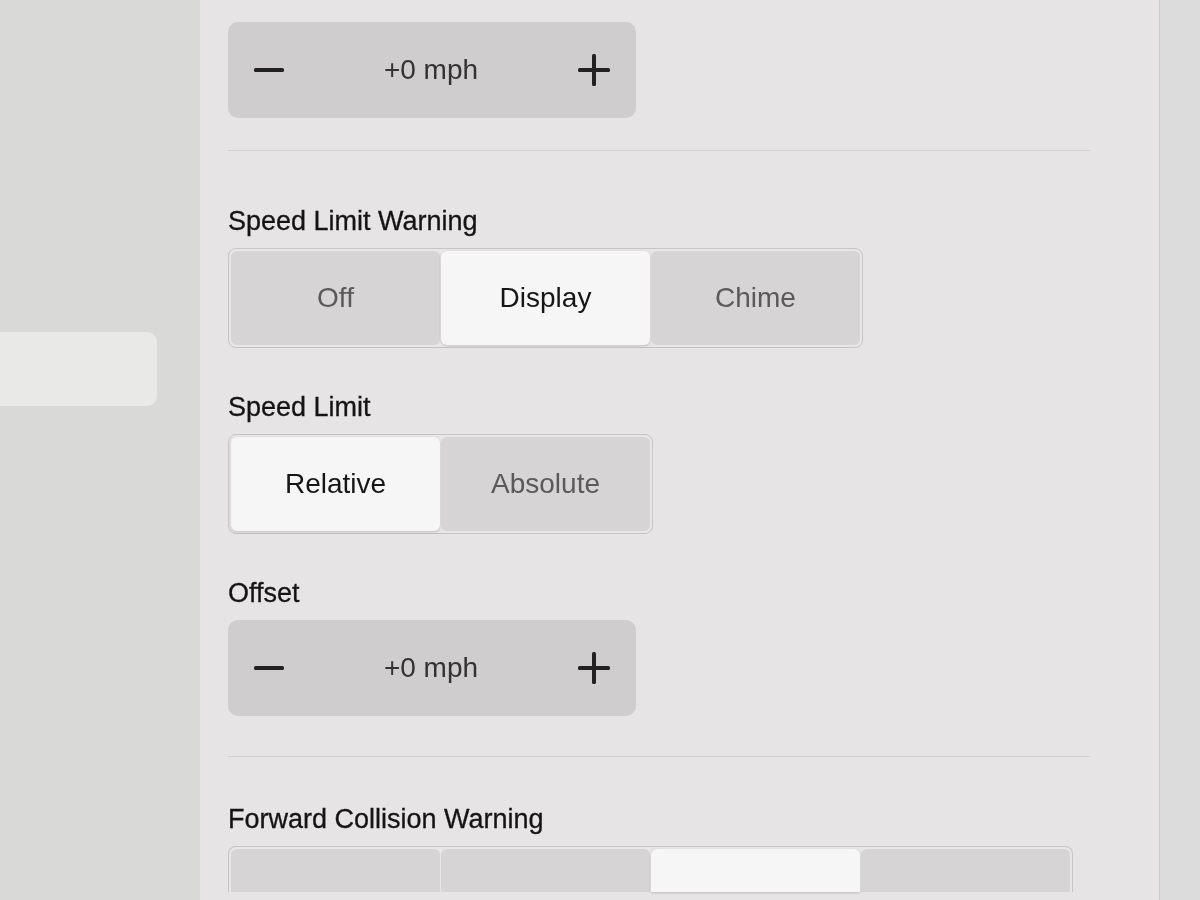 Image resolution: width=1200 pixels, height=900 pixels. I want to click on segment-option: Chime, so click(755, 298).